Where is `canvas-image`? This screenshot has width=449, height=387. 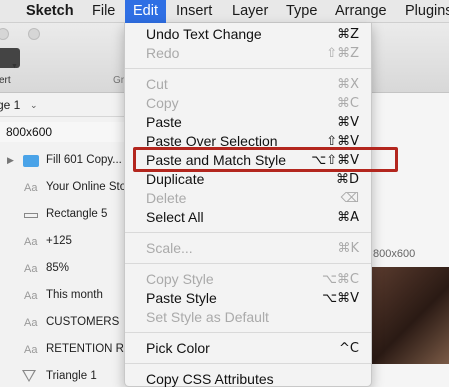
canvas-image is located at coordinates (410, 315).